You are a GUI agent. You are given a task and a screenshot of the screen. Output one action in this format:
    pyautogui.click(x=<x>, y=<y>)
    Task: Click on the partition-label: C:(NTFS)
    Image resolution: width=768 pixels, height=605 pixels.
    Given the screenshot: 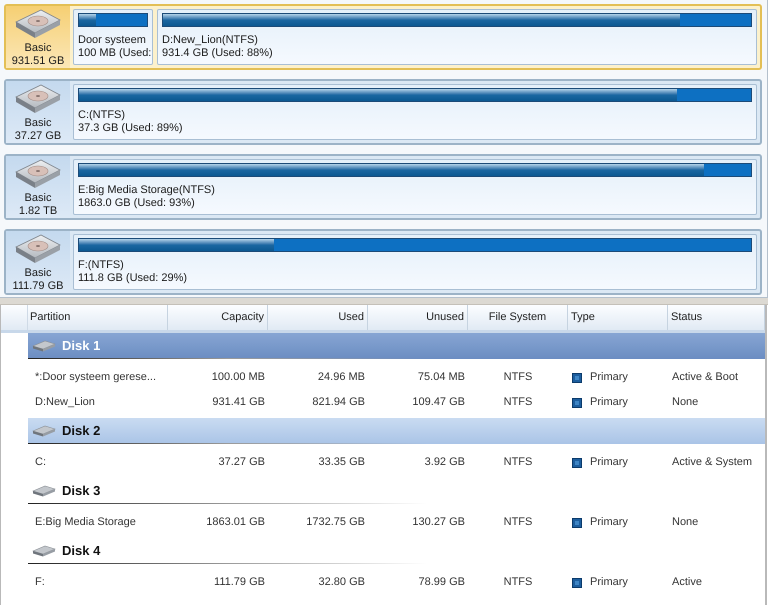 What is the action you would take?
    pyautogui.click(x=102, y=115)
    